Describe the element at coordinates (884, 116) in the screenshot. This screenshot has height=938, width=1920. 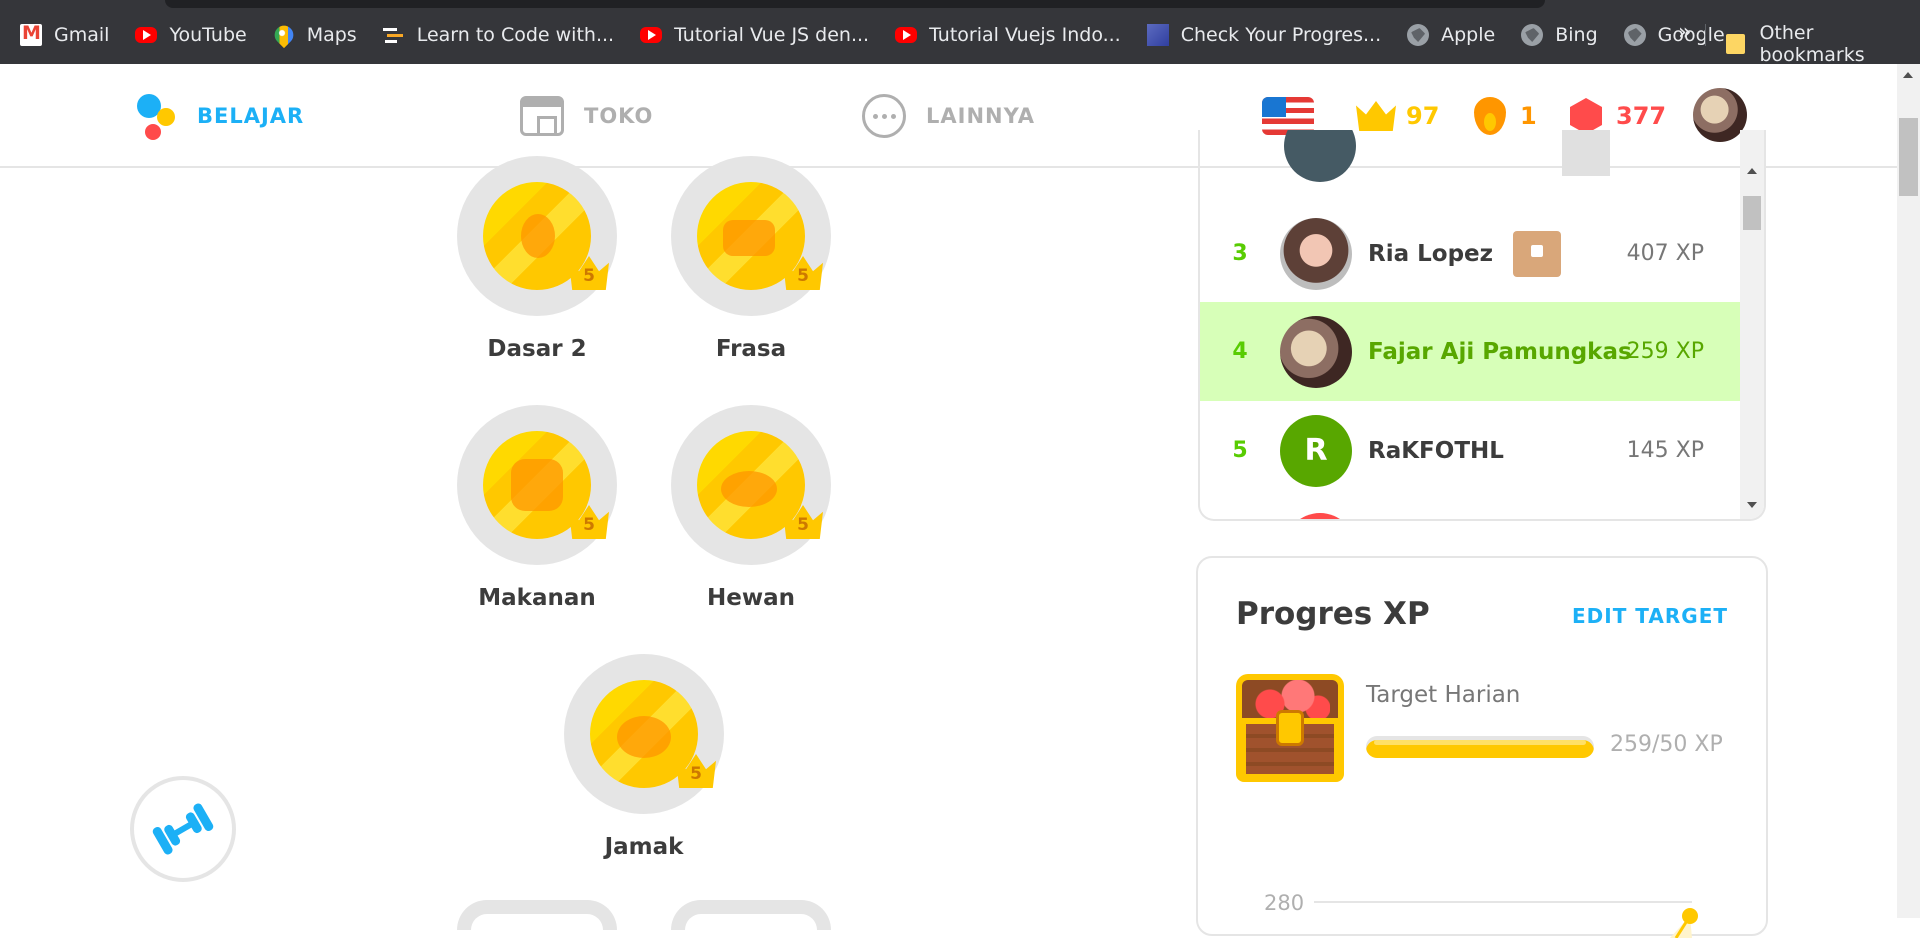
I see `more-icon` at that location.